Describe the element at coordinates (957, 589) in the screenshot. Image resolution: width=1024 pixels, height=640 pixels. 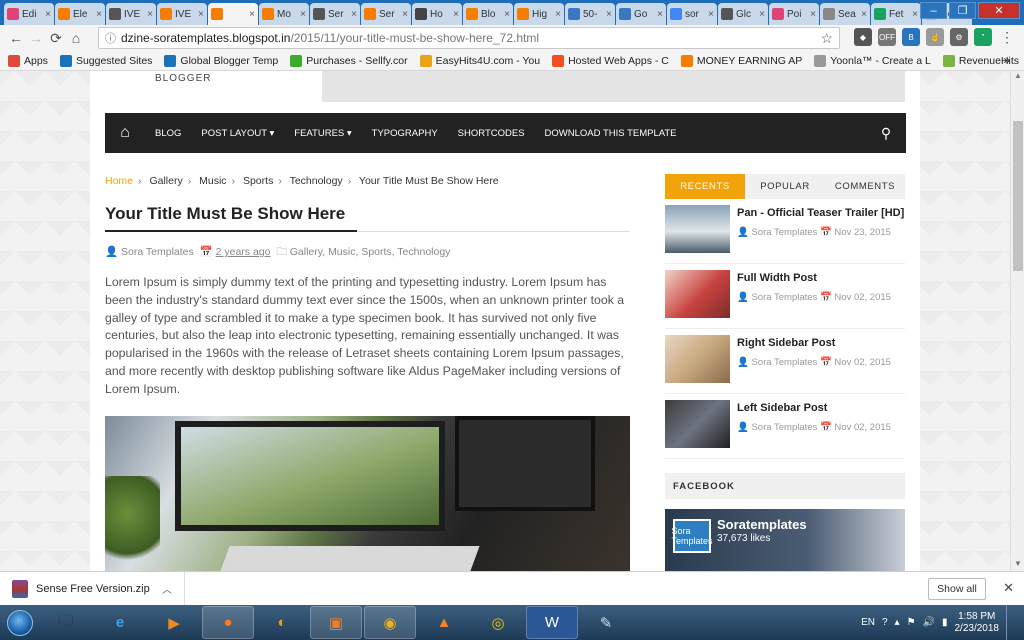
I see `show-all-button: Show all` at that location.